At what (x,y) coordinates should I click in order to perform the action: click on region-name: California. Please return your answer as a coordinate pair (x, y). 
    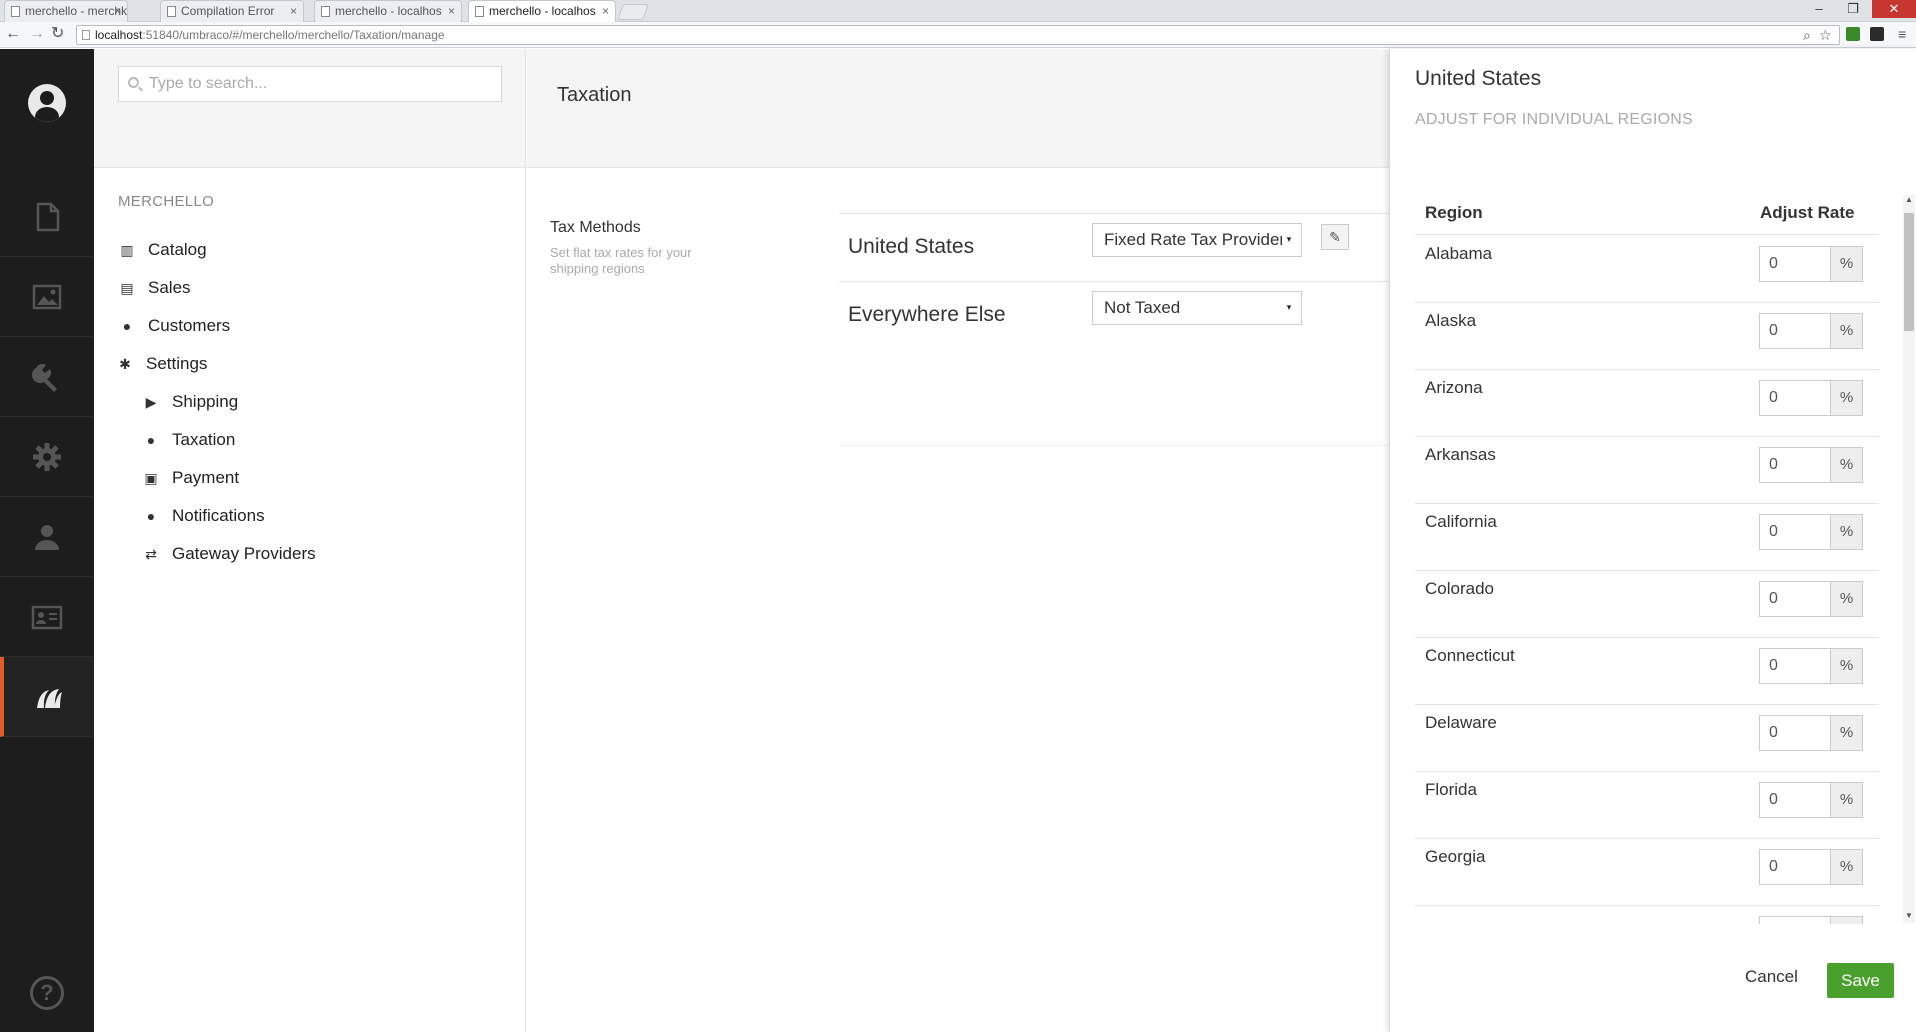
    Looking at the image, I should click on (1461, 521).